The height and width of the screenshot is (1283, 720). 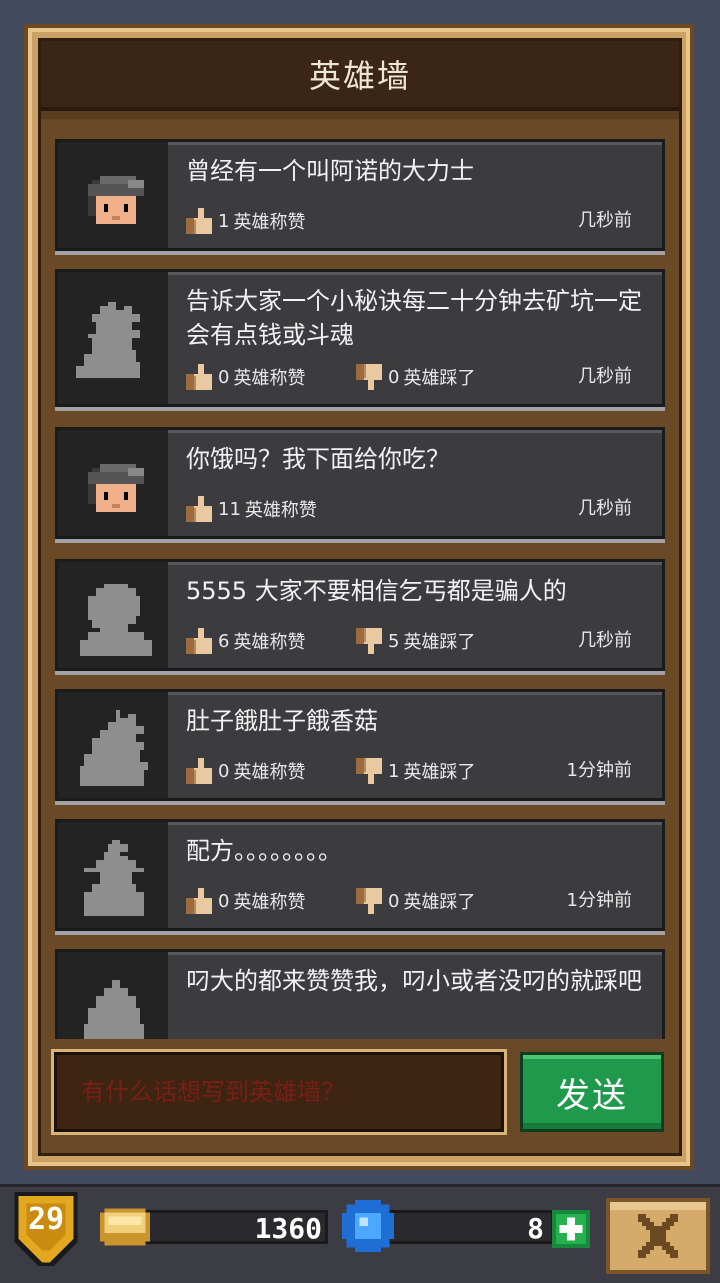 What do you see at coordinates (360, 195) in the screenshot?
I see `message-card: 曾经有一个叫阿诺的大力士 1 英雄称赞 几秒前` at bounding box center [360, 195].